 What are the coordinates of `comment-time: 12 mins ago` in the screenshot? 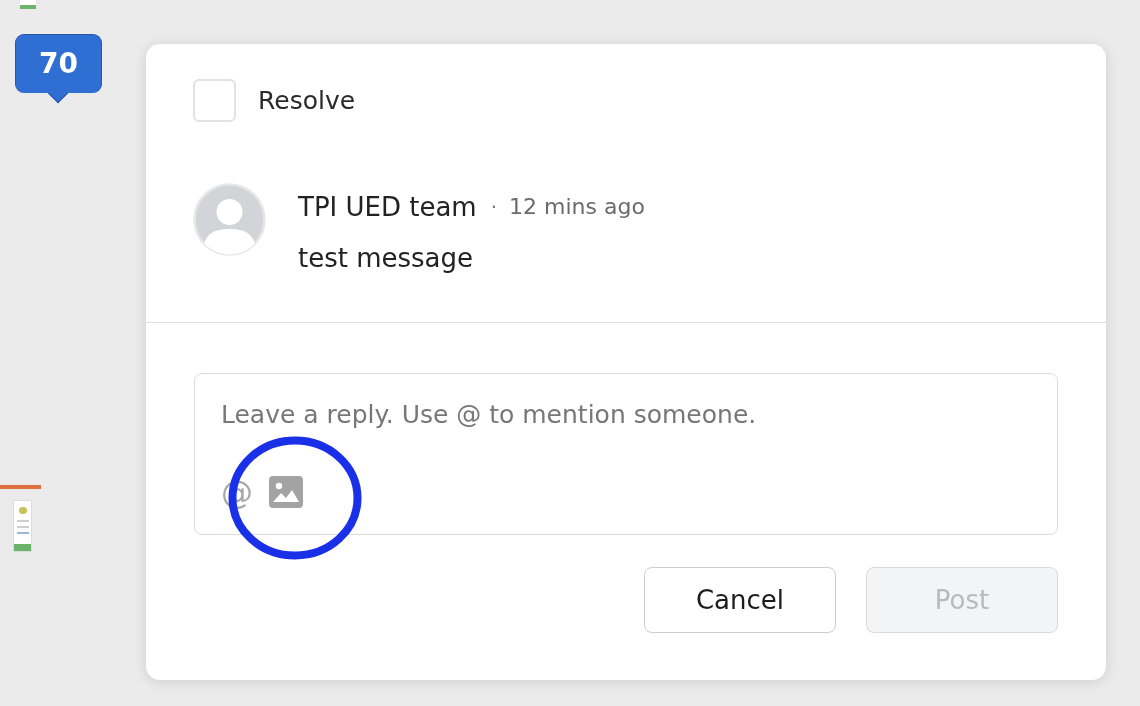 It's located at (577, 207).